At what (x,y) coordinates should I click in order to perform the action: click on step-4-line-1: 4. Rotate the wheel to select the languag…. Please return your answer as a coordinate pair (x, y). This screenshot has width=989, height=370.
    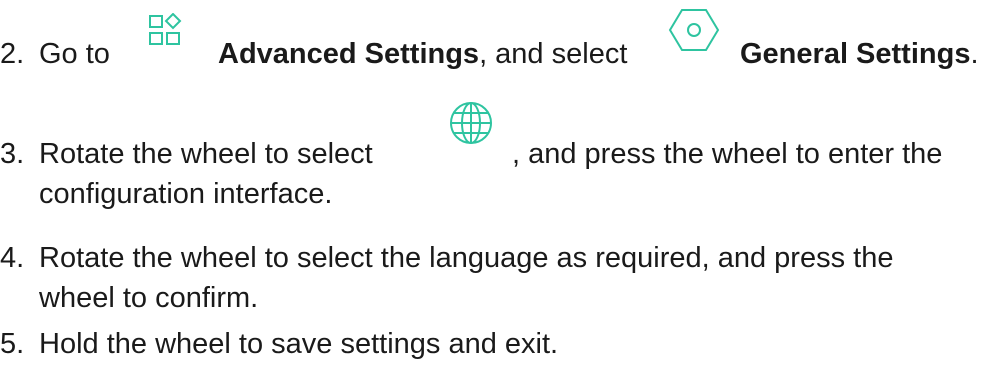
    Looking at the image, I should click on (446, 258).